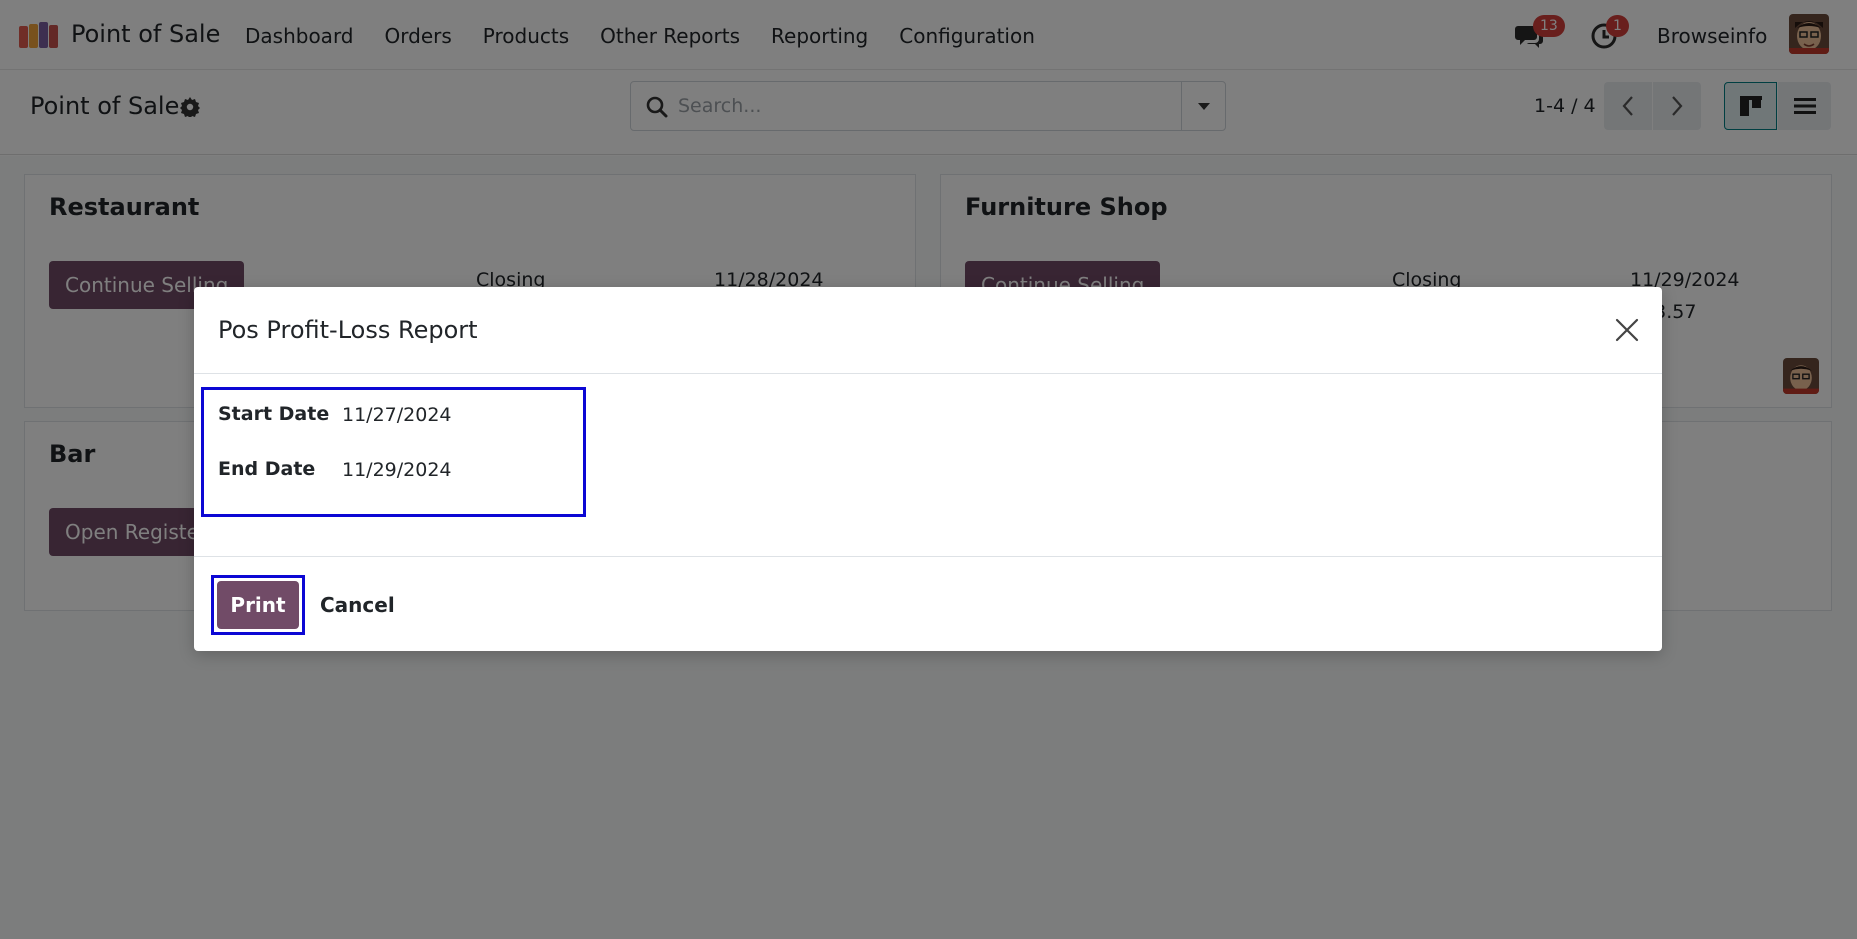 The width and height of the screenshot is (1857, 939). Describe the element at coordinates (274, 414) in the screenshot. I see `start-date-label: Start Date` at that location.